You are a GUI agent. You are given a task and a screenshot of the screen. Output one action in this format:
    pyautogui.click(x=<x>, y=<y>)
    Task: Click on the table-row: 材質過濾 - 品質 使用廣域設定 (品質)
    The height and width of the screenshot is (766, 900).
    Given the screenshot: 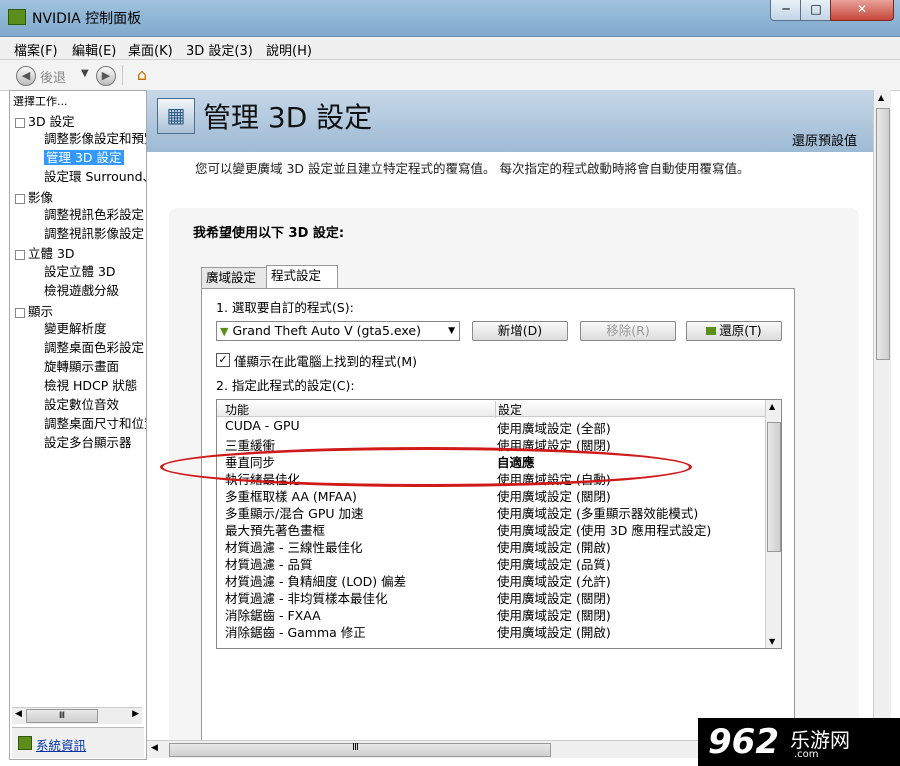 What is the action you would take?
    pyautogui.click(x=491, y=563)
    